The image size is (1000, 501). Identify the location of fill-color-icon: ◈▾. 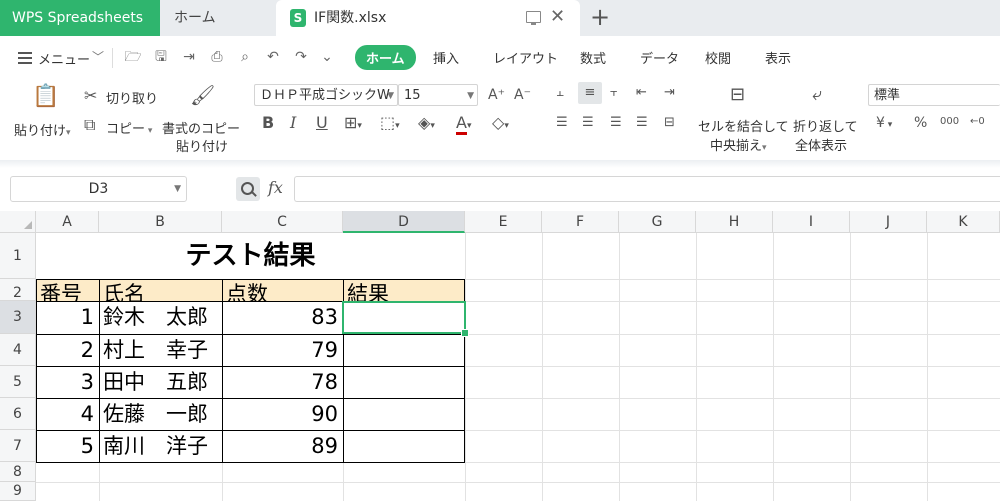
(426, 124).